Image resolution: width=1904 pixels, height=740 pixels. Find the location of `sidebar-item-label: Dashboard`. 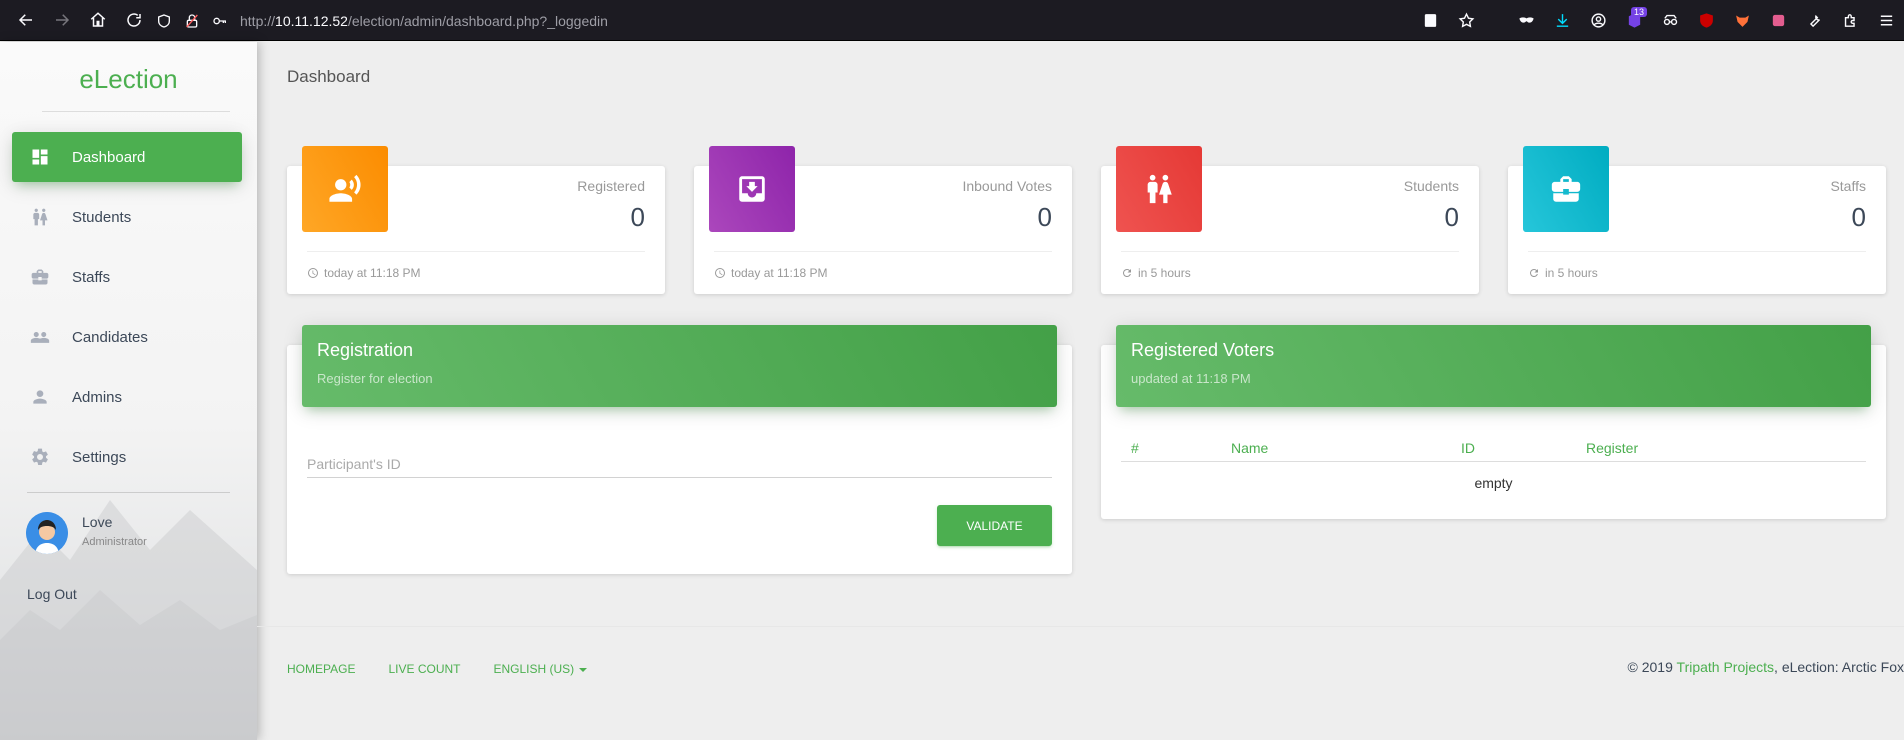

sidebar-item-label: Dashboard is located at coordinates (109, 157).